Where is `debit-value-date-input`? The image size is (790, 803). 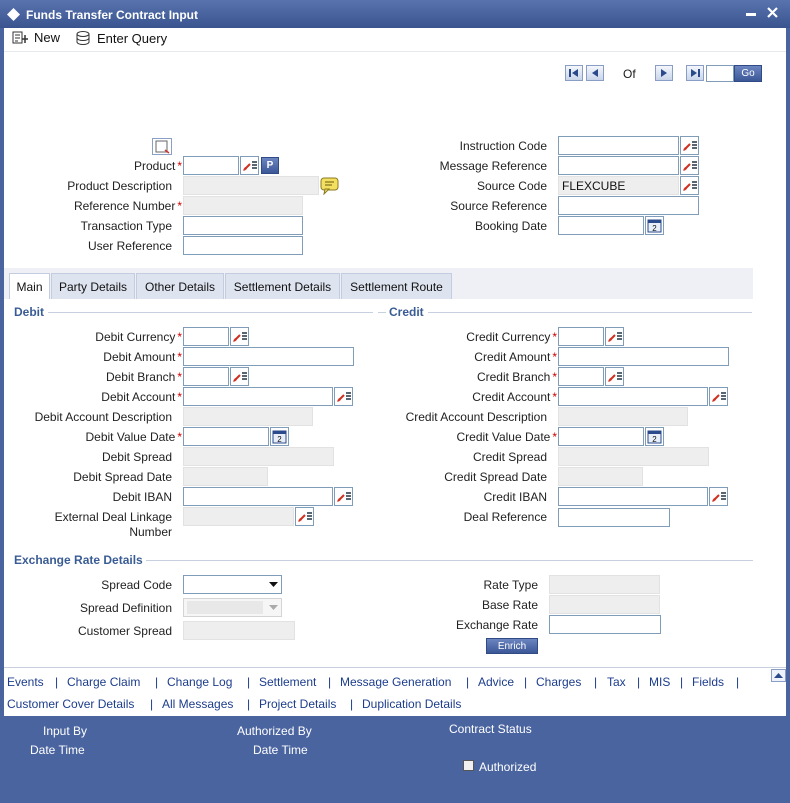
debit-value-date-input is located at coordinates (226, 436).